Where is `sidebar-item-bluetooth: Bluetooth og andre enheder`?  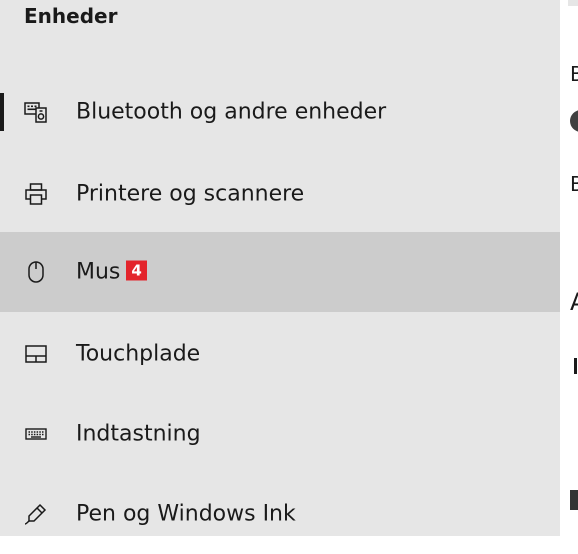 sidebar-item-bluetooth: Bluetooth og andre enheder is located at coordinates (280, 112).